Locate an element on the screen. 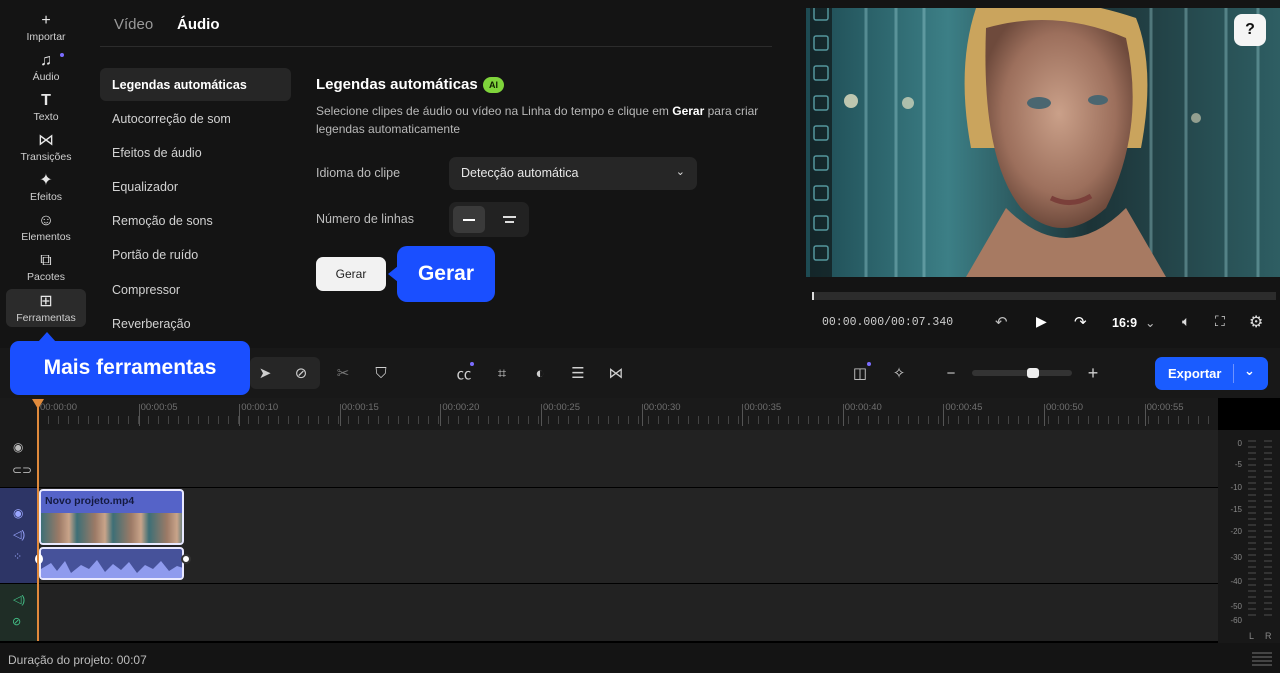  menu-equalizer: Equalizador is located at coordinates (195, 186).